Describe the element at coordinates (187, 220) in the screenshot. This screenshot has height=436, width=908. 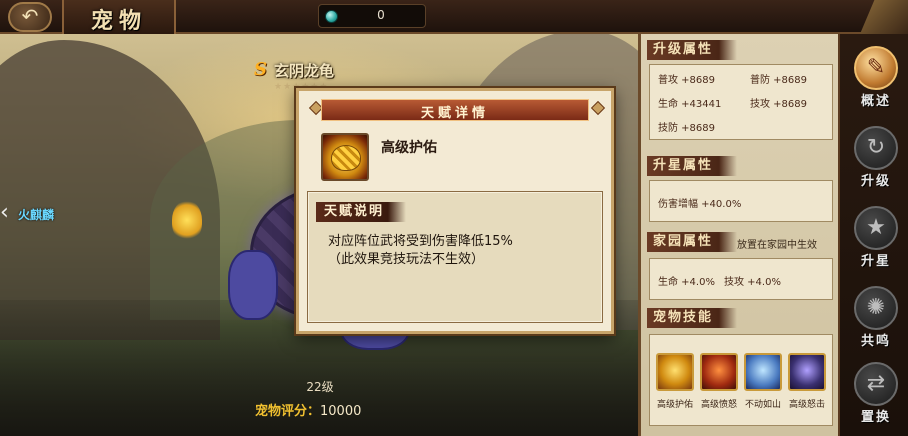
I see `pet-flame-effect` at that location.